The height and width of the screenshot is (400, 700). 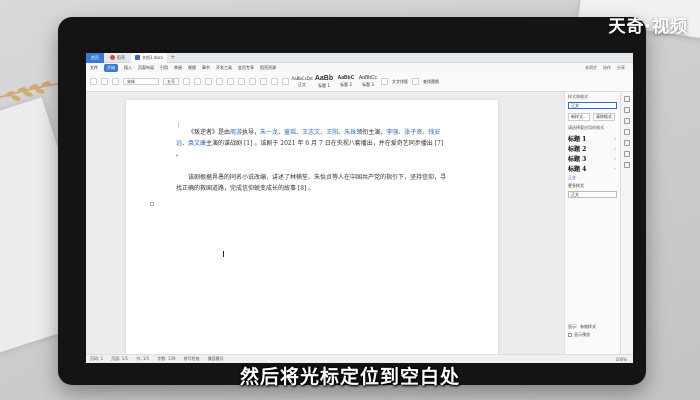 What do you see at coordinates (350, 132) in the screenshot?
I see `name-link: 朱珠` at bounding box center [350, 132].